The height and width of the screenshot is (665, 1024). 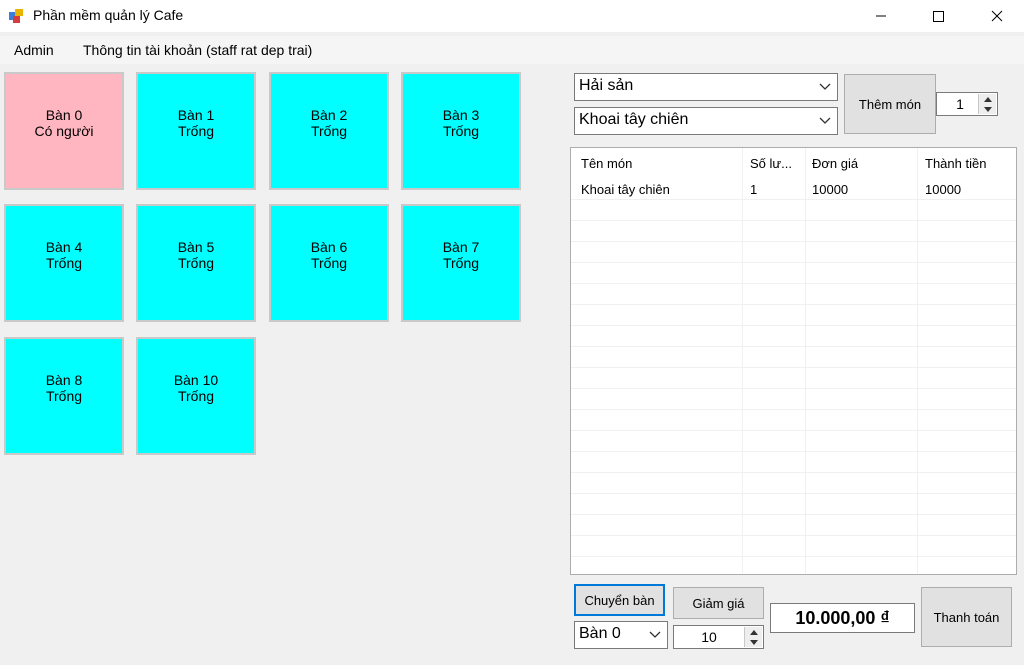 I want to click on food-quantity-stepper: 1, so click(x=967, y=104).